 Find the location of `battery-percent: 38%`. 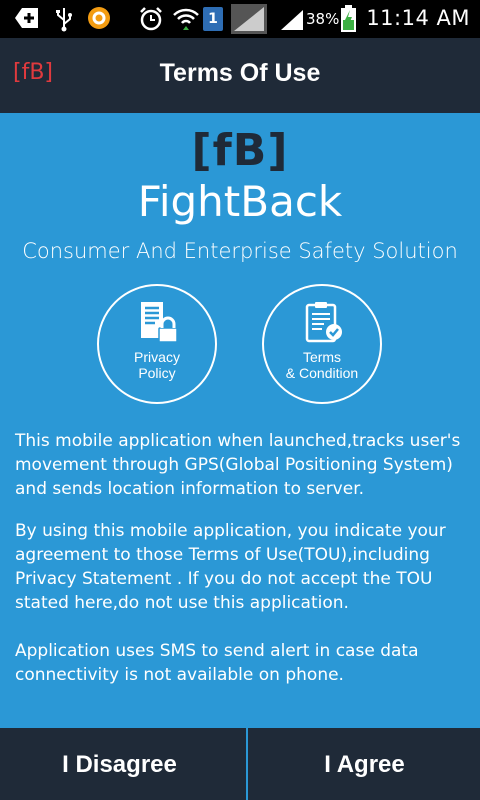

battery-percent: 38% is located at coordinates (323, 19).